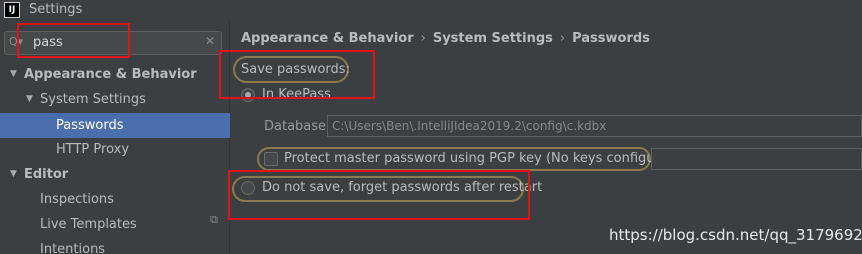 This screenshot has height=254, width=862. What do you see at coordinates (271, 159) in the screenshot?
I see `protect-pgp-checkbox` at bounding box center [271, 159].